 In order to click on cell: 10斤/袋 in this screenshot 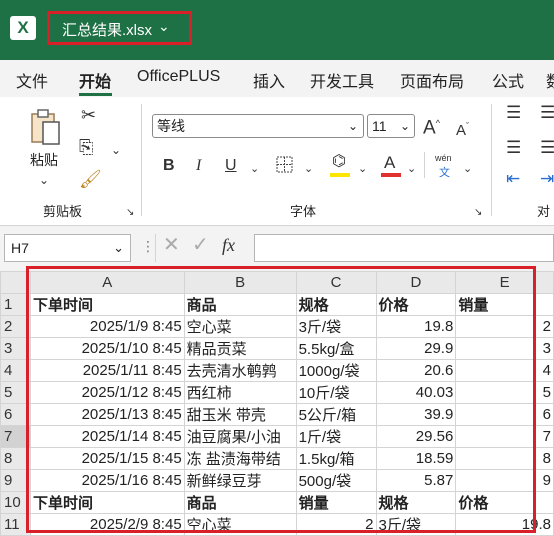, I will do `click(336, 392)`.